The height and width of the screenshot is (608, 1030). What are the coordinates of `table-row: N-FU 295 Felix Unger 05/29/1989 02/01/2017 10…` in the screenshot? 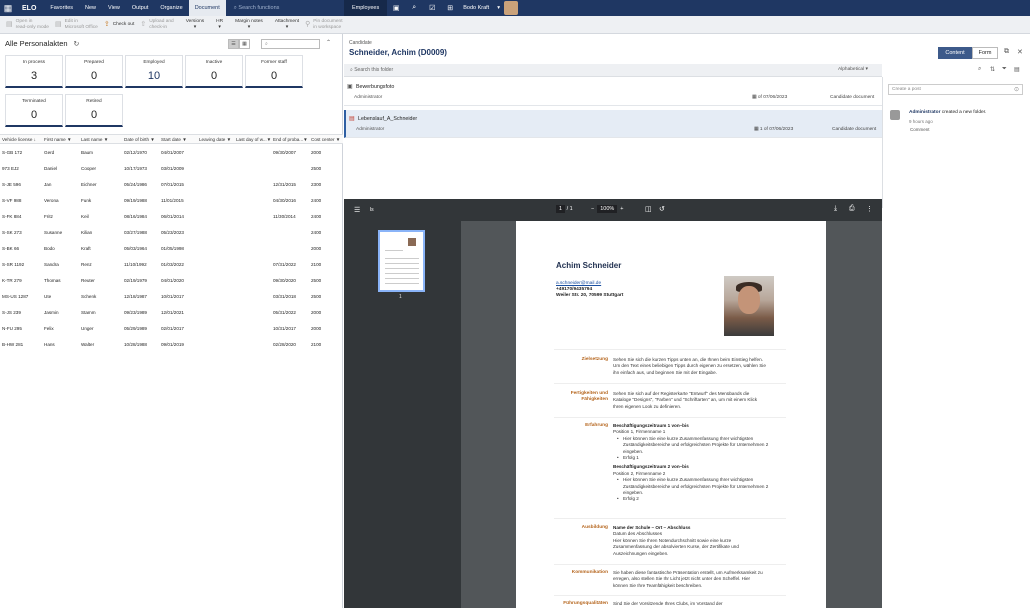 It's located at (171, 329).